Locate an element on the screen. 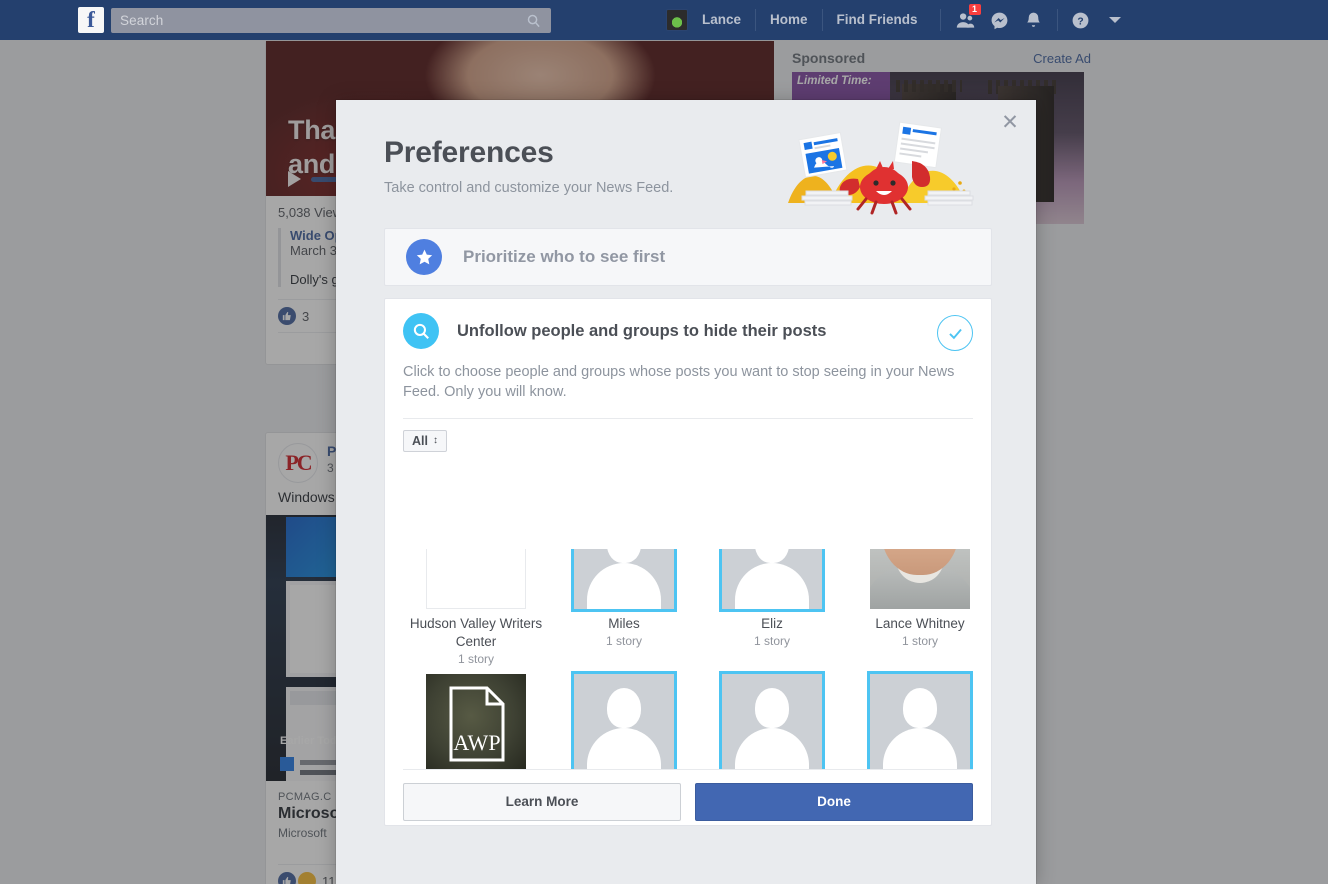 Image resolution: width=1328 pixels, height=884 pixels. done-button: Done is located at coordinates (834, 801).